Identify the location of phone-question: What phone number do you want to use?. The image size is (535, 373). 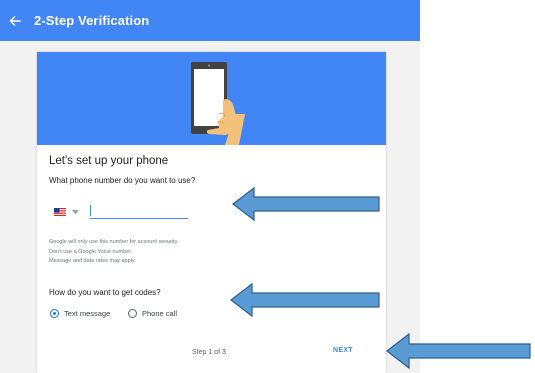
(122, 180).